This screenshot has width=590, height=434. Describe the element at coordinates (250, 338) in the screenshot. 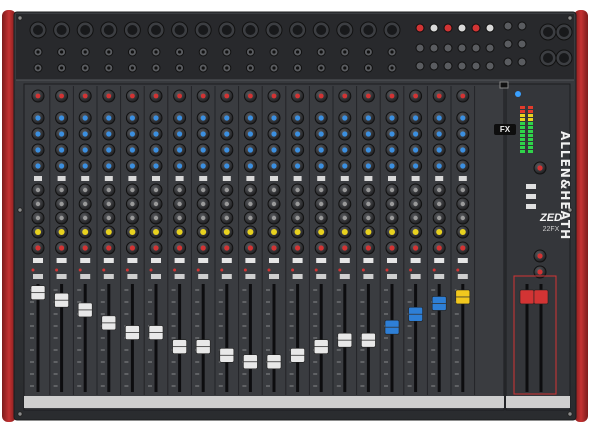

I see `fader-slot` at that location.